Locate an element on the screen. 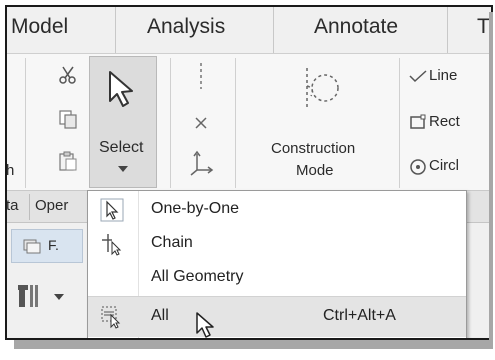 The width and height of the screenshot is (495, 360). circle-icon is located at coordinates (418, 167).